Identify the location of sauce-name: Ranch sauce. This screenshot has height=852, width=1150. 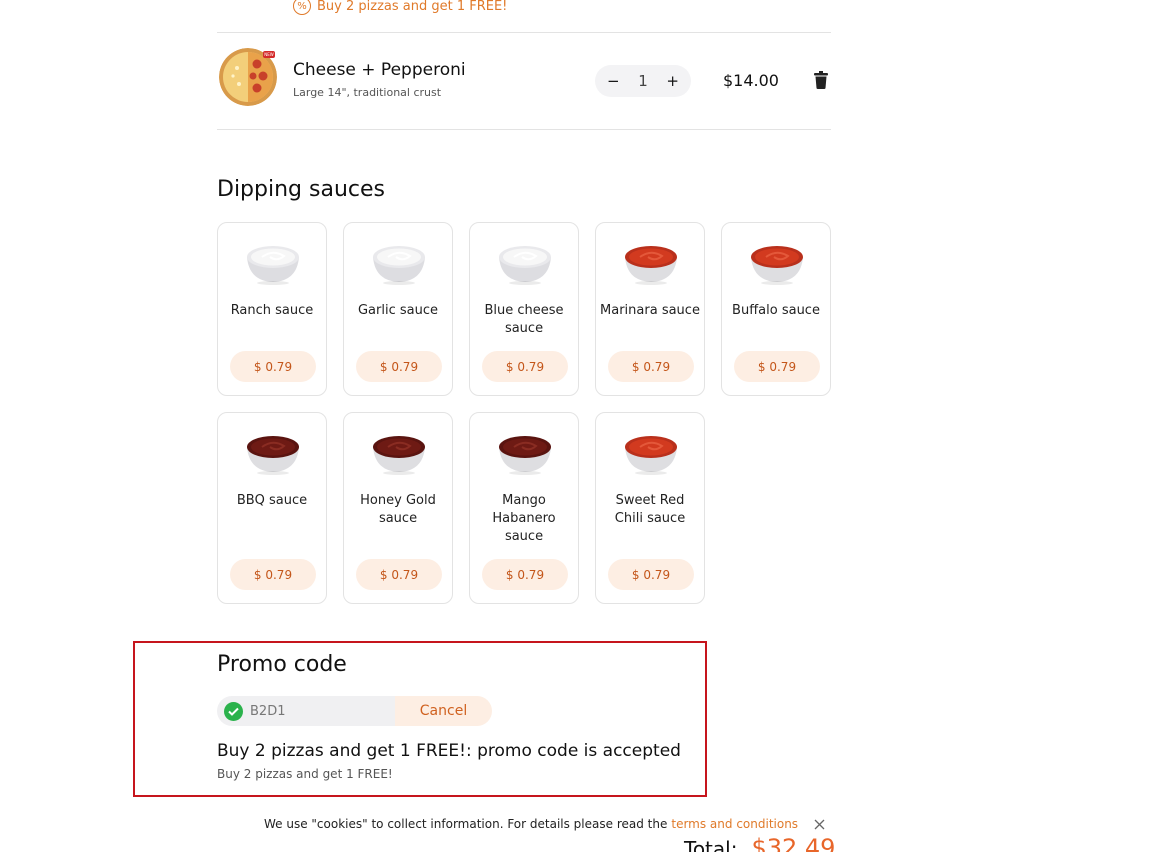
(272, 310).